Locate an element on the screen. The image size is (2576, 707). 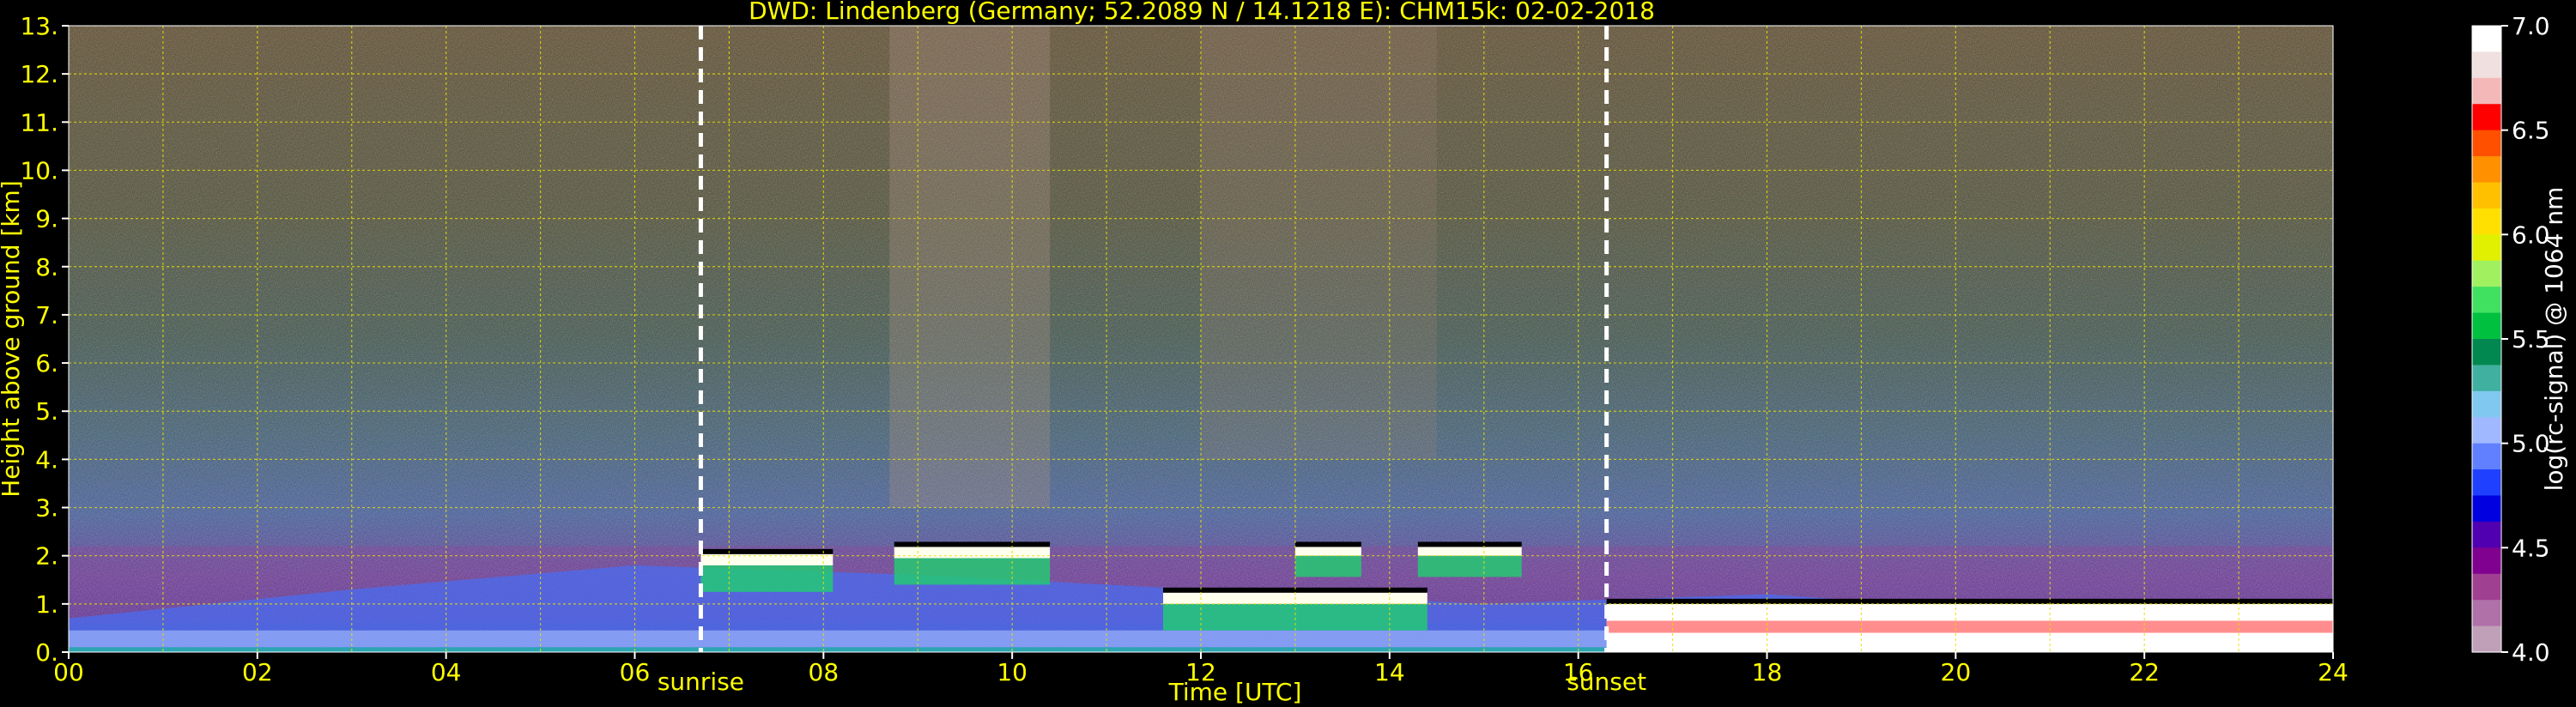
colorbar-tick-label: 6.5 is located at coordinates (2531, 131).